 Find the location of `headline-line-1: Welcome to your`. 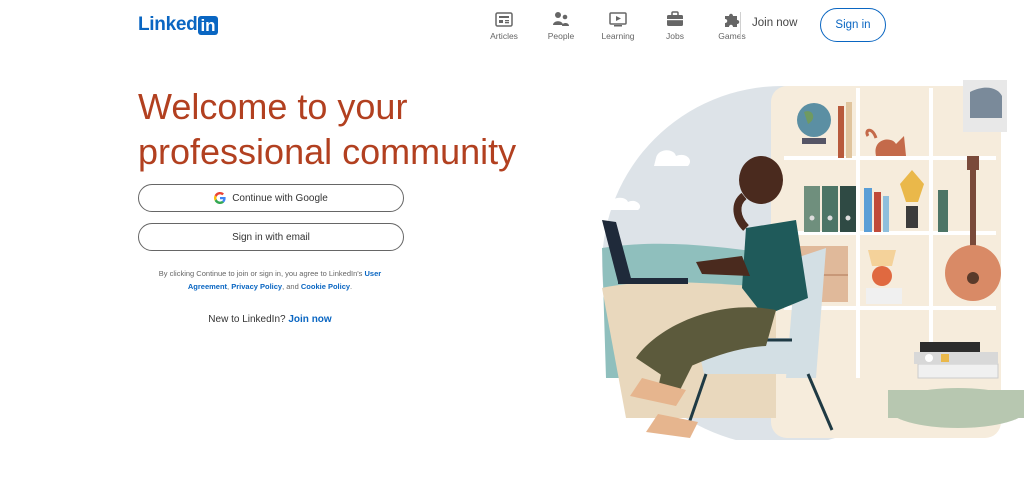

headline-line-1: Welcome to your is located at coordinates (273, 106).